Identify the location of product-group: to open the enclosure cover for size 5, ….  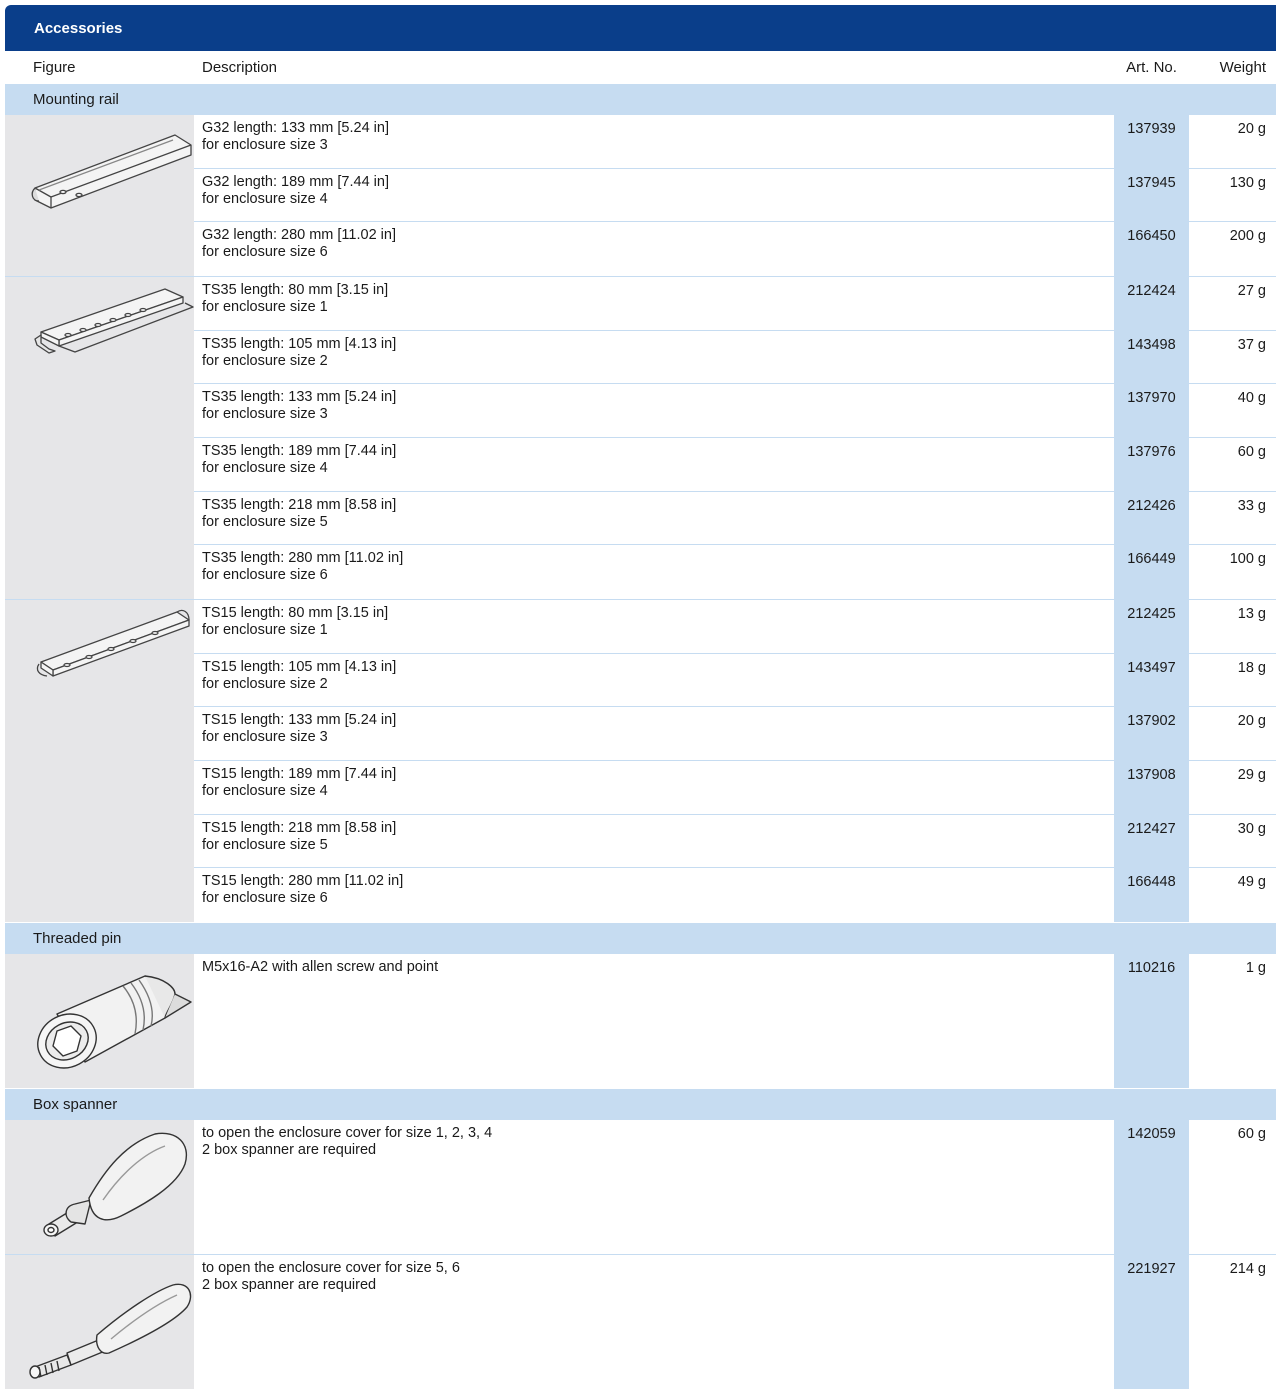
(640, 1321).